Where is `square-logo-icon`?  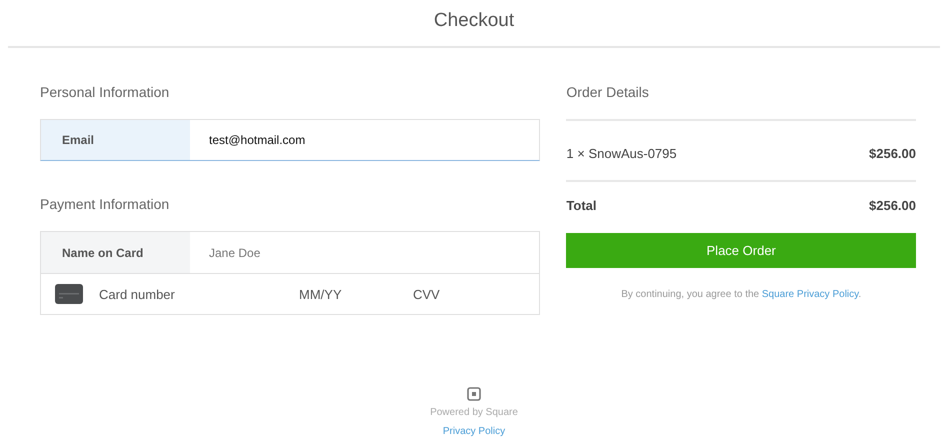 square-logo-icon is located at coordinates (474, 394).